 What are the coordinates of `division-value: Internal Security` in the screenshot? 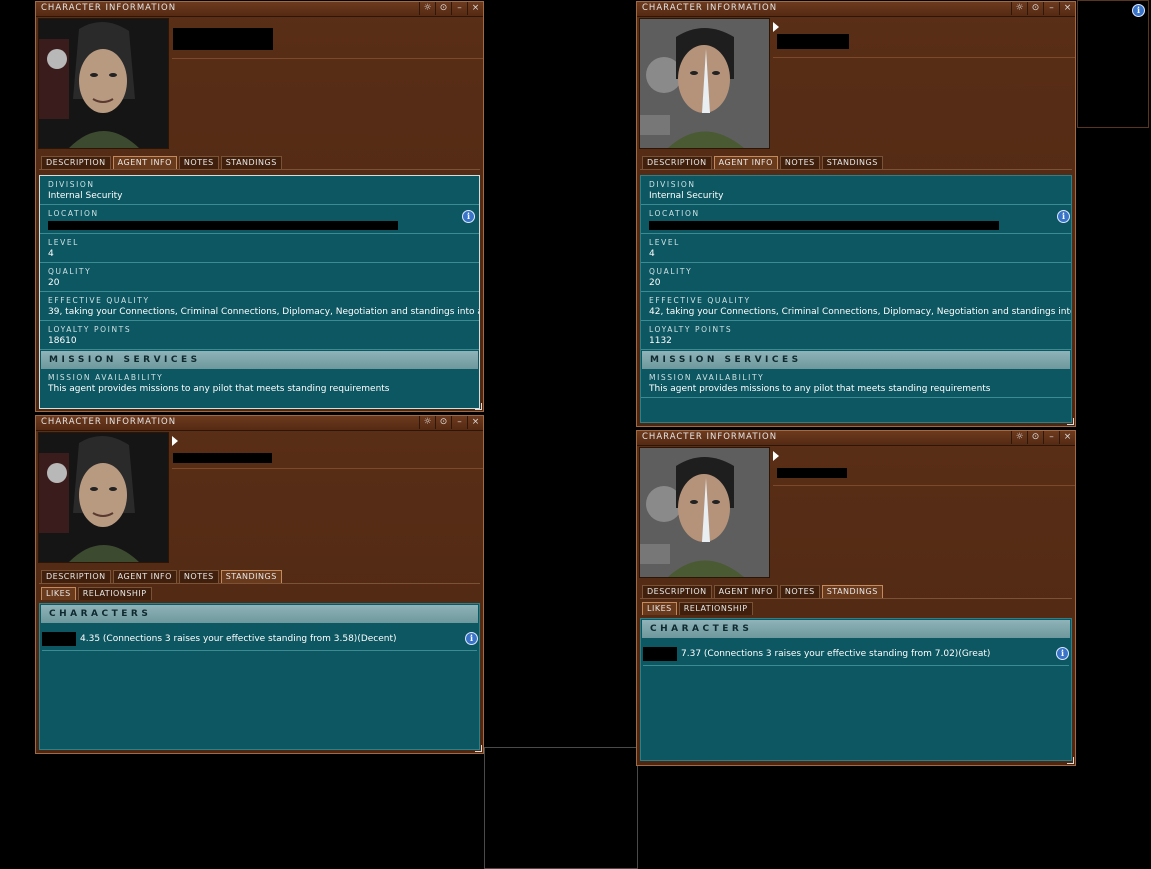 It's located at (686, 196).